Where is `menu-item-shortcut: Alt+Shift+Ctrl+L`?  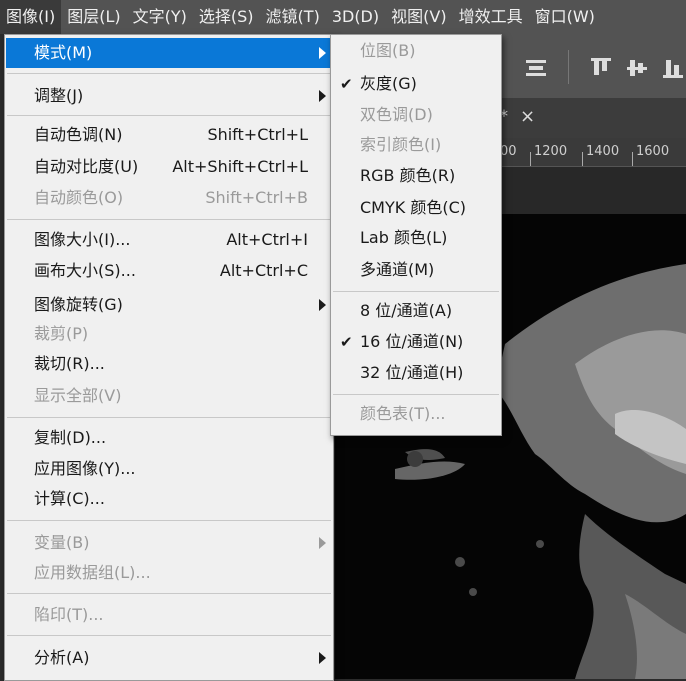
menu-item-shortcut: Alt+Shift+Ctrl+L is located at coordinates (240, 166).